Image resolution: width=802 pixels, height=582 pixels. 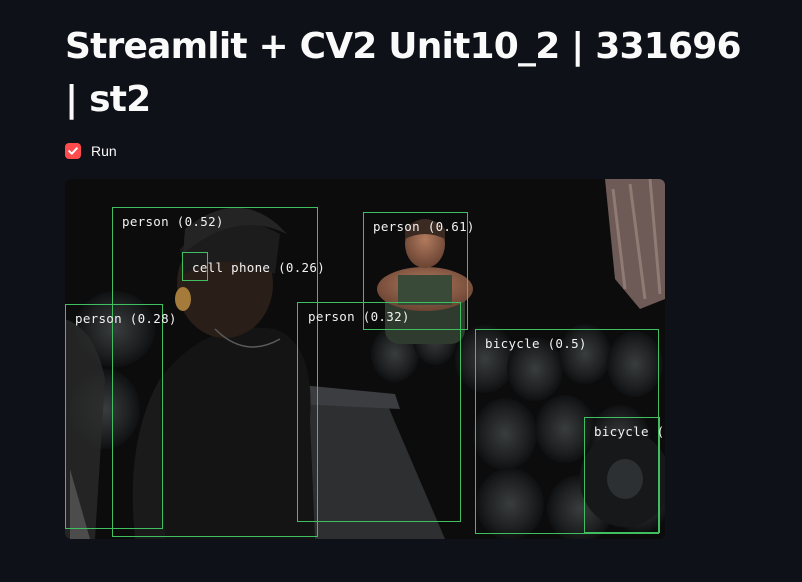 I want to click on run-checkbox: Run, so click(x=91, y=151).